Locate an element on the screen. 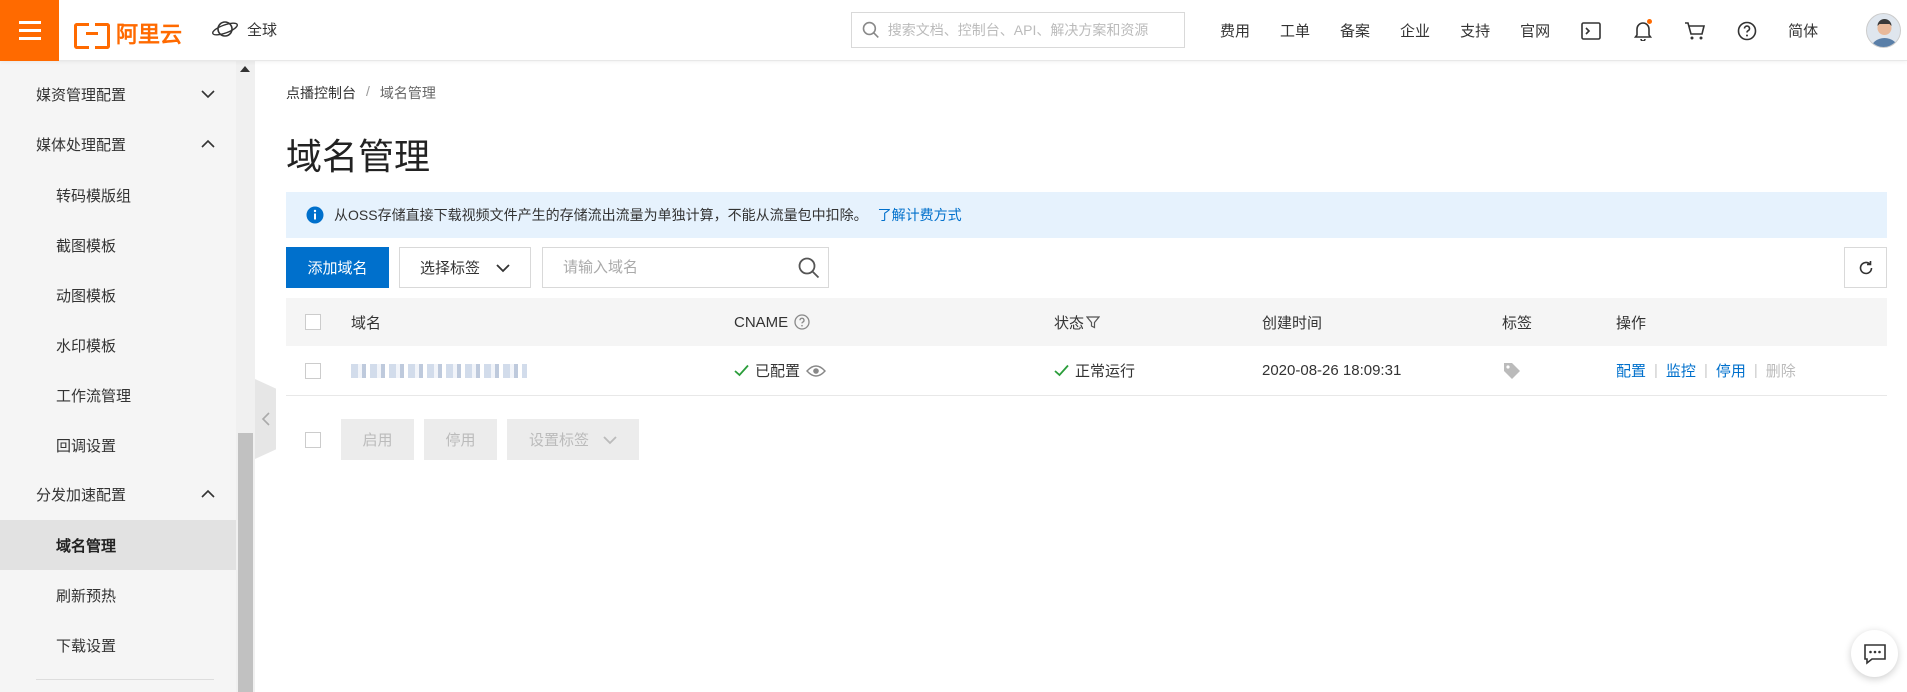 This screenshot has height=692, width=1907. sidebar-collapse-toggle is located at coordinates (265, 419).